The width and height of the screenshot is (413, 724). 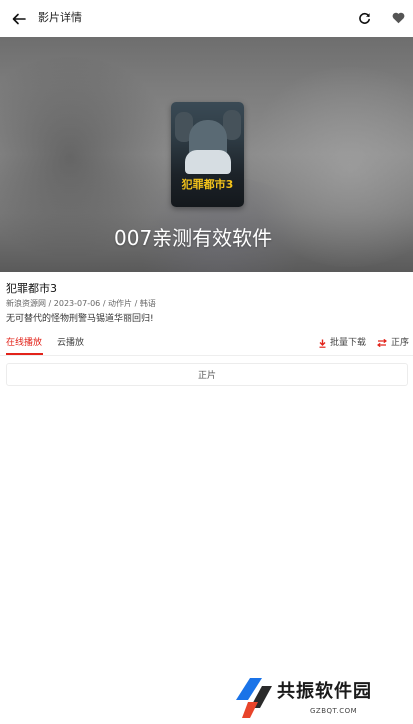 I want to click on batch-download-button: 批量下载, so click(x=342, y=343).